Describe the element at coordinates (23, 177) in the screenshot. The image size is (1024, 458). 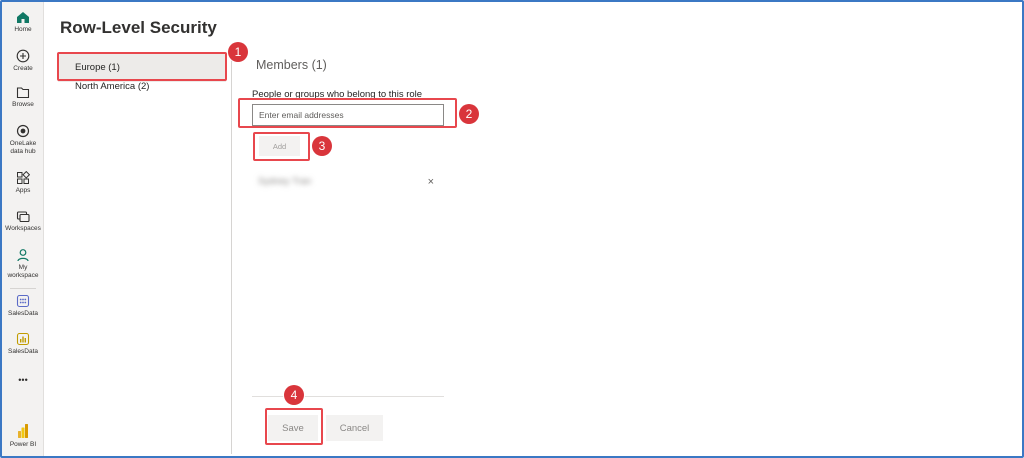
I see `apps-icon` at that location.